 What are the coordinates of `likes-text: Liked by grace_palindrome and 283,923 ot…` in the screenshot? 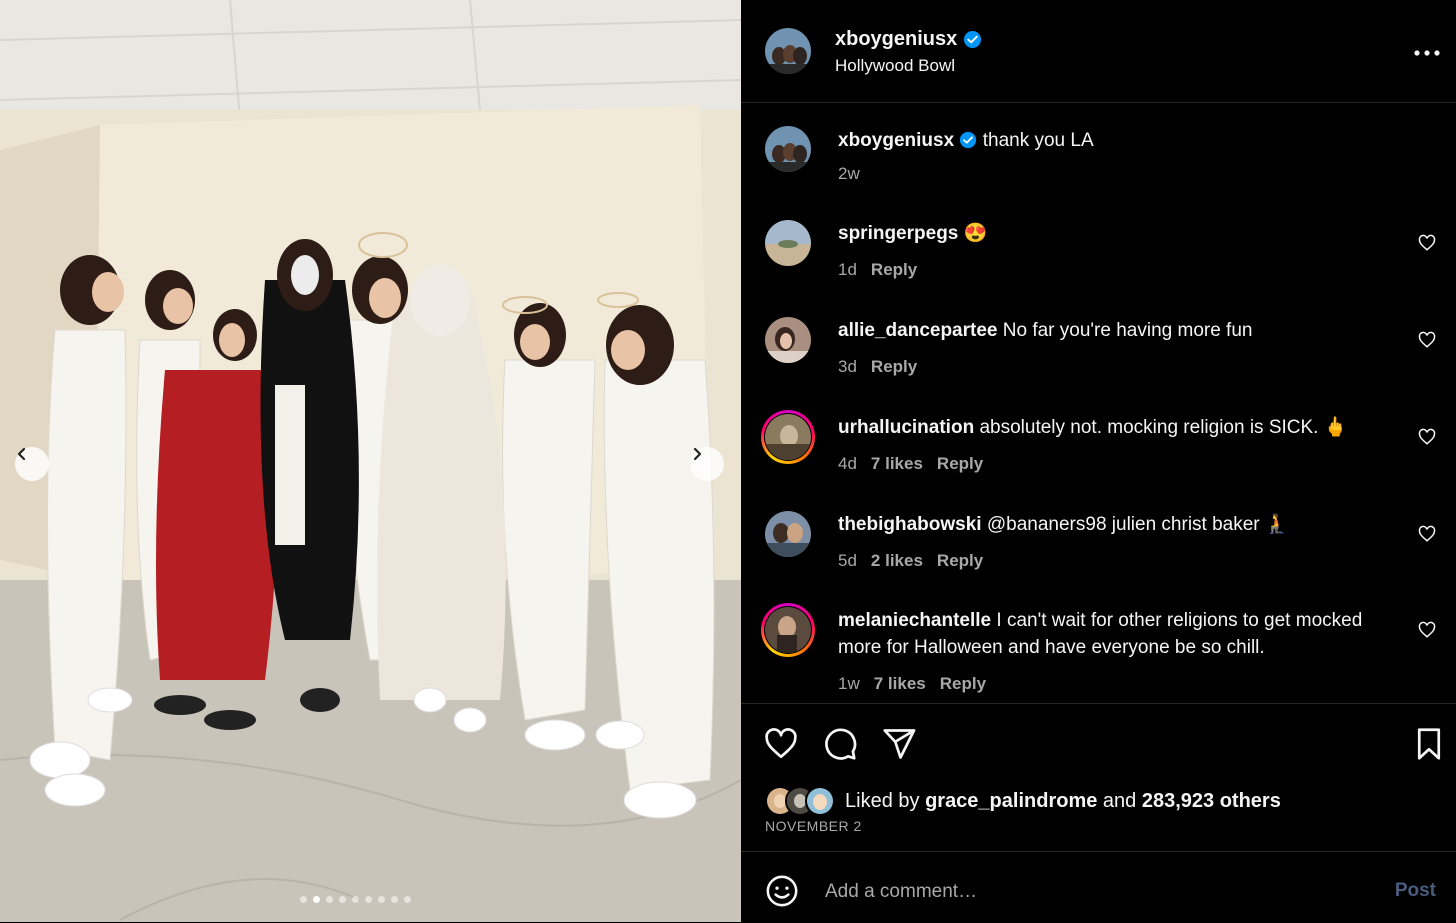 It's located at (1063, 801).